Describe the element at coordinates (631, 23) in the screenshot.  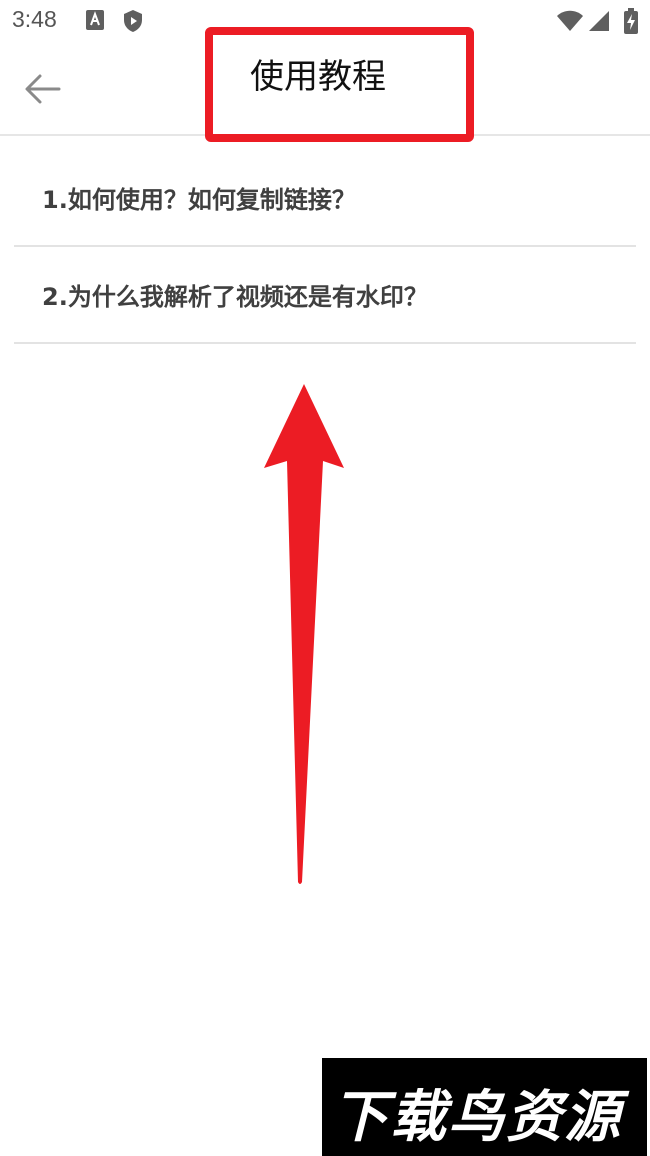
I see `battery-charging-icon` at that location.